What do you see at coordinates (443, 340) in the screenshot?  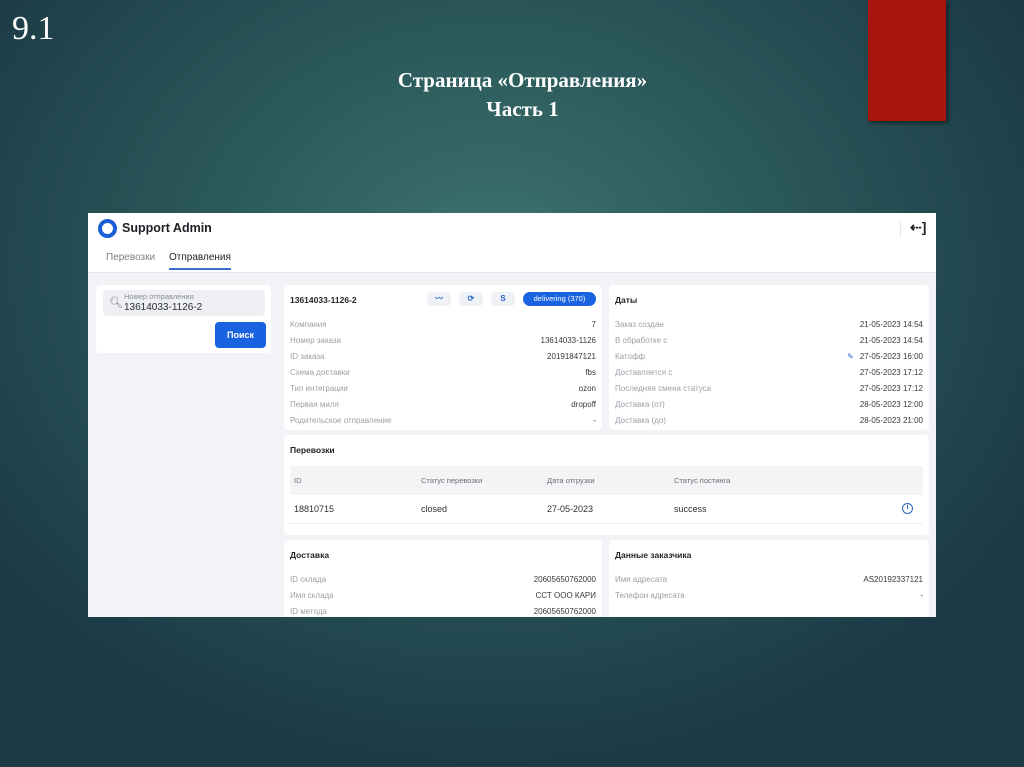 I see `field-row: Номер заказа 13614033-1126` at bounding box center [443, 340].